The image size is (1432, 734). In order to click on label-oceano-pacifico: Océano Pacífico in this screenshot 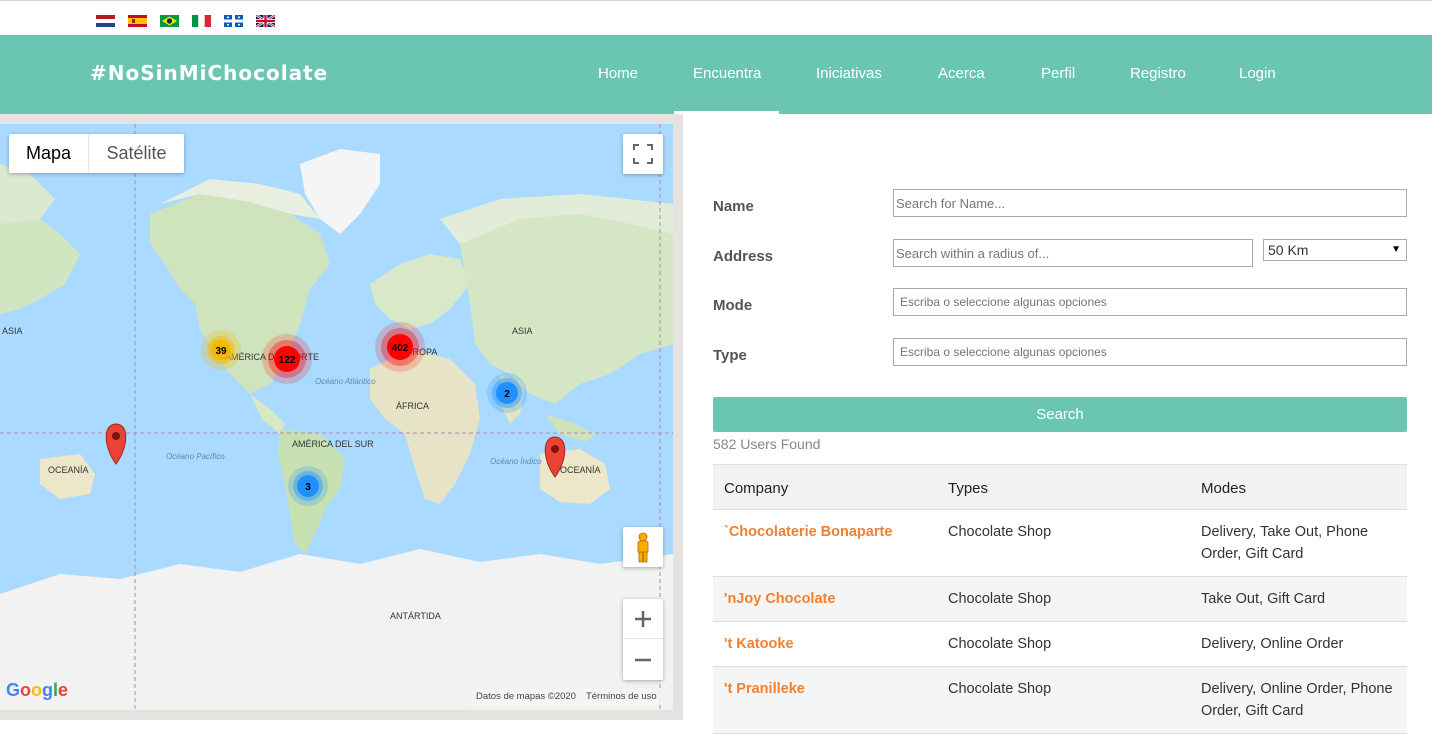, I will do `click(195, 456)`.